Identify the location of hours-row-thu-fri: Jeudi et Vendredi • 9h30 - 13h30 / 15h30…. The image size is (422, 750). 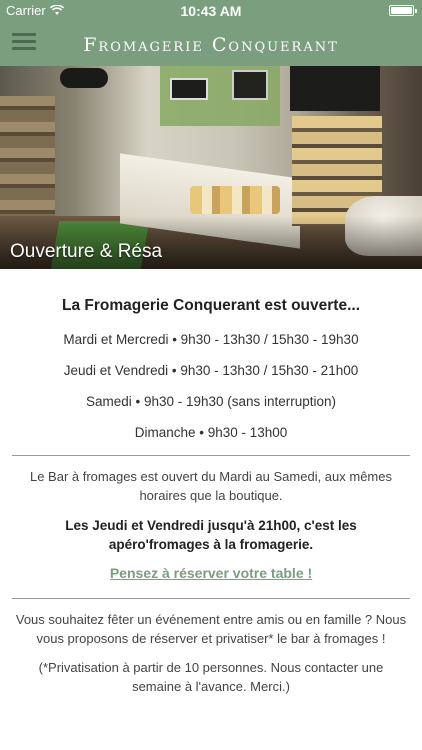
(211, 370).